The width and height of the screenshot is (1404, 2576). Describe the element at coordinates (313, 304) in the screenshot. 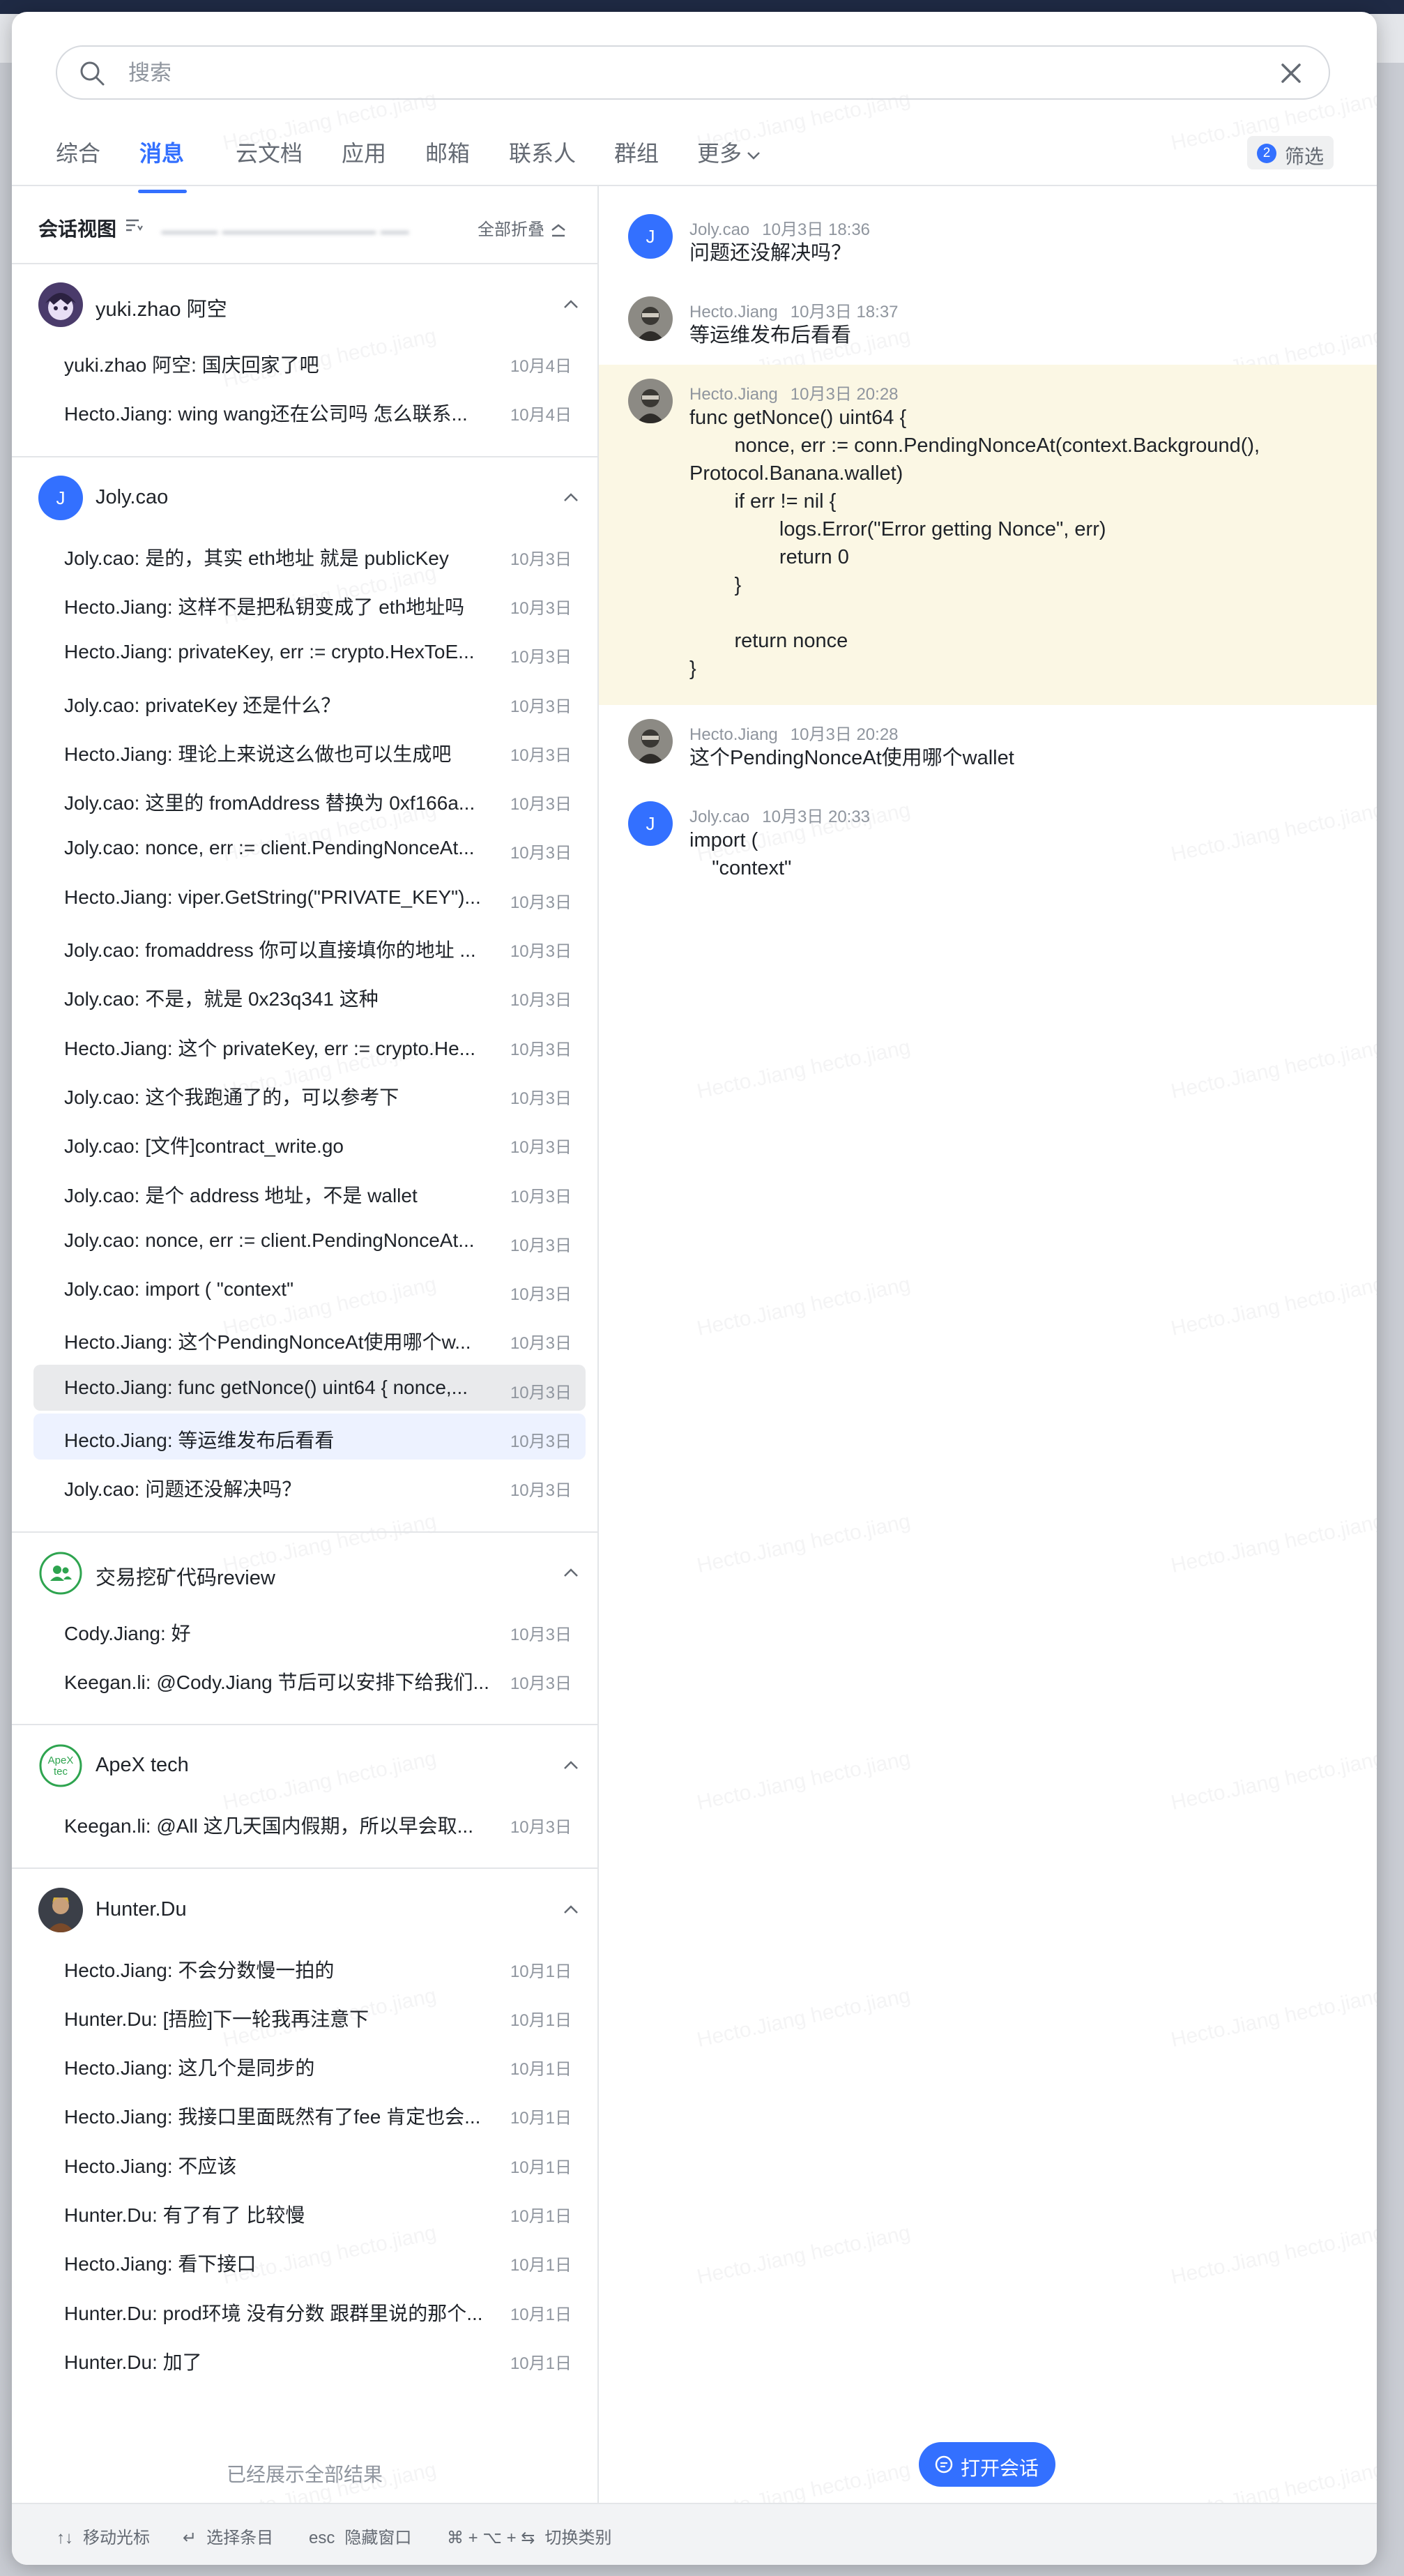

I see `conversation-group-header: yuki.zhao 阿空` at that location.